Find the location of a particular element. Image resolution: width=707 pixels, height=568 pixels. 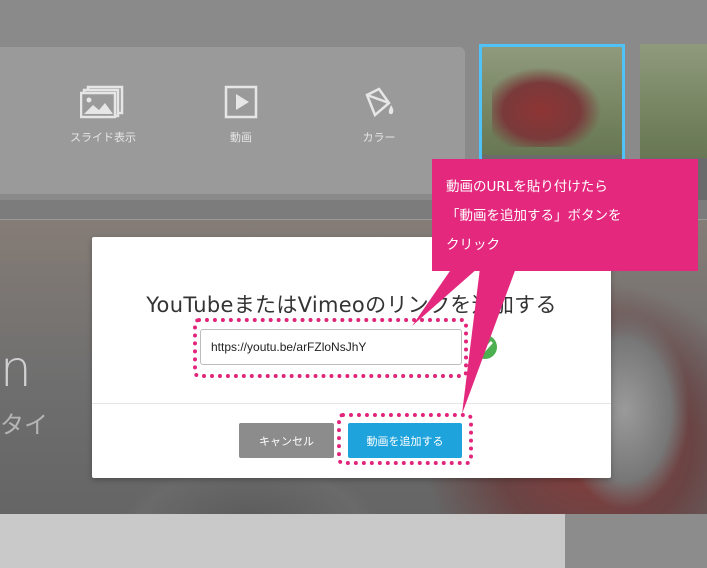

toolbar-item-label: カラー is located at coordinates (379, 137).